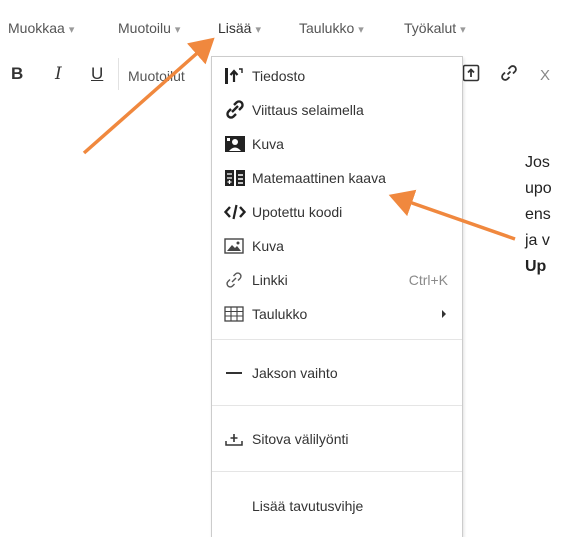 The width and height of the screenshot is (565, 537). What do you see at coordinates (319, 178) in the screenshot?
I see `menu-item-label: Matemaattinen kaava` at bounding box center [319, 178].